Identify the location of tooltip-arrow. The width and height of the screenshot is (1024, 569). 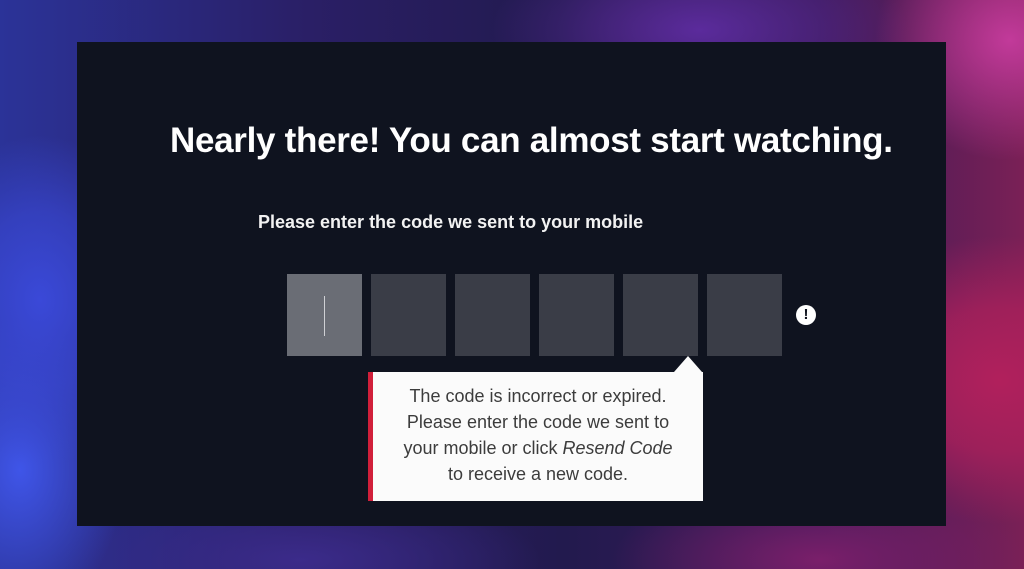
(688, 364).